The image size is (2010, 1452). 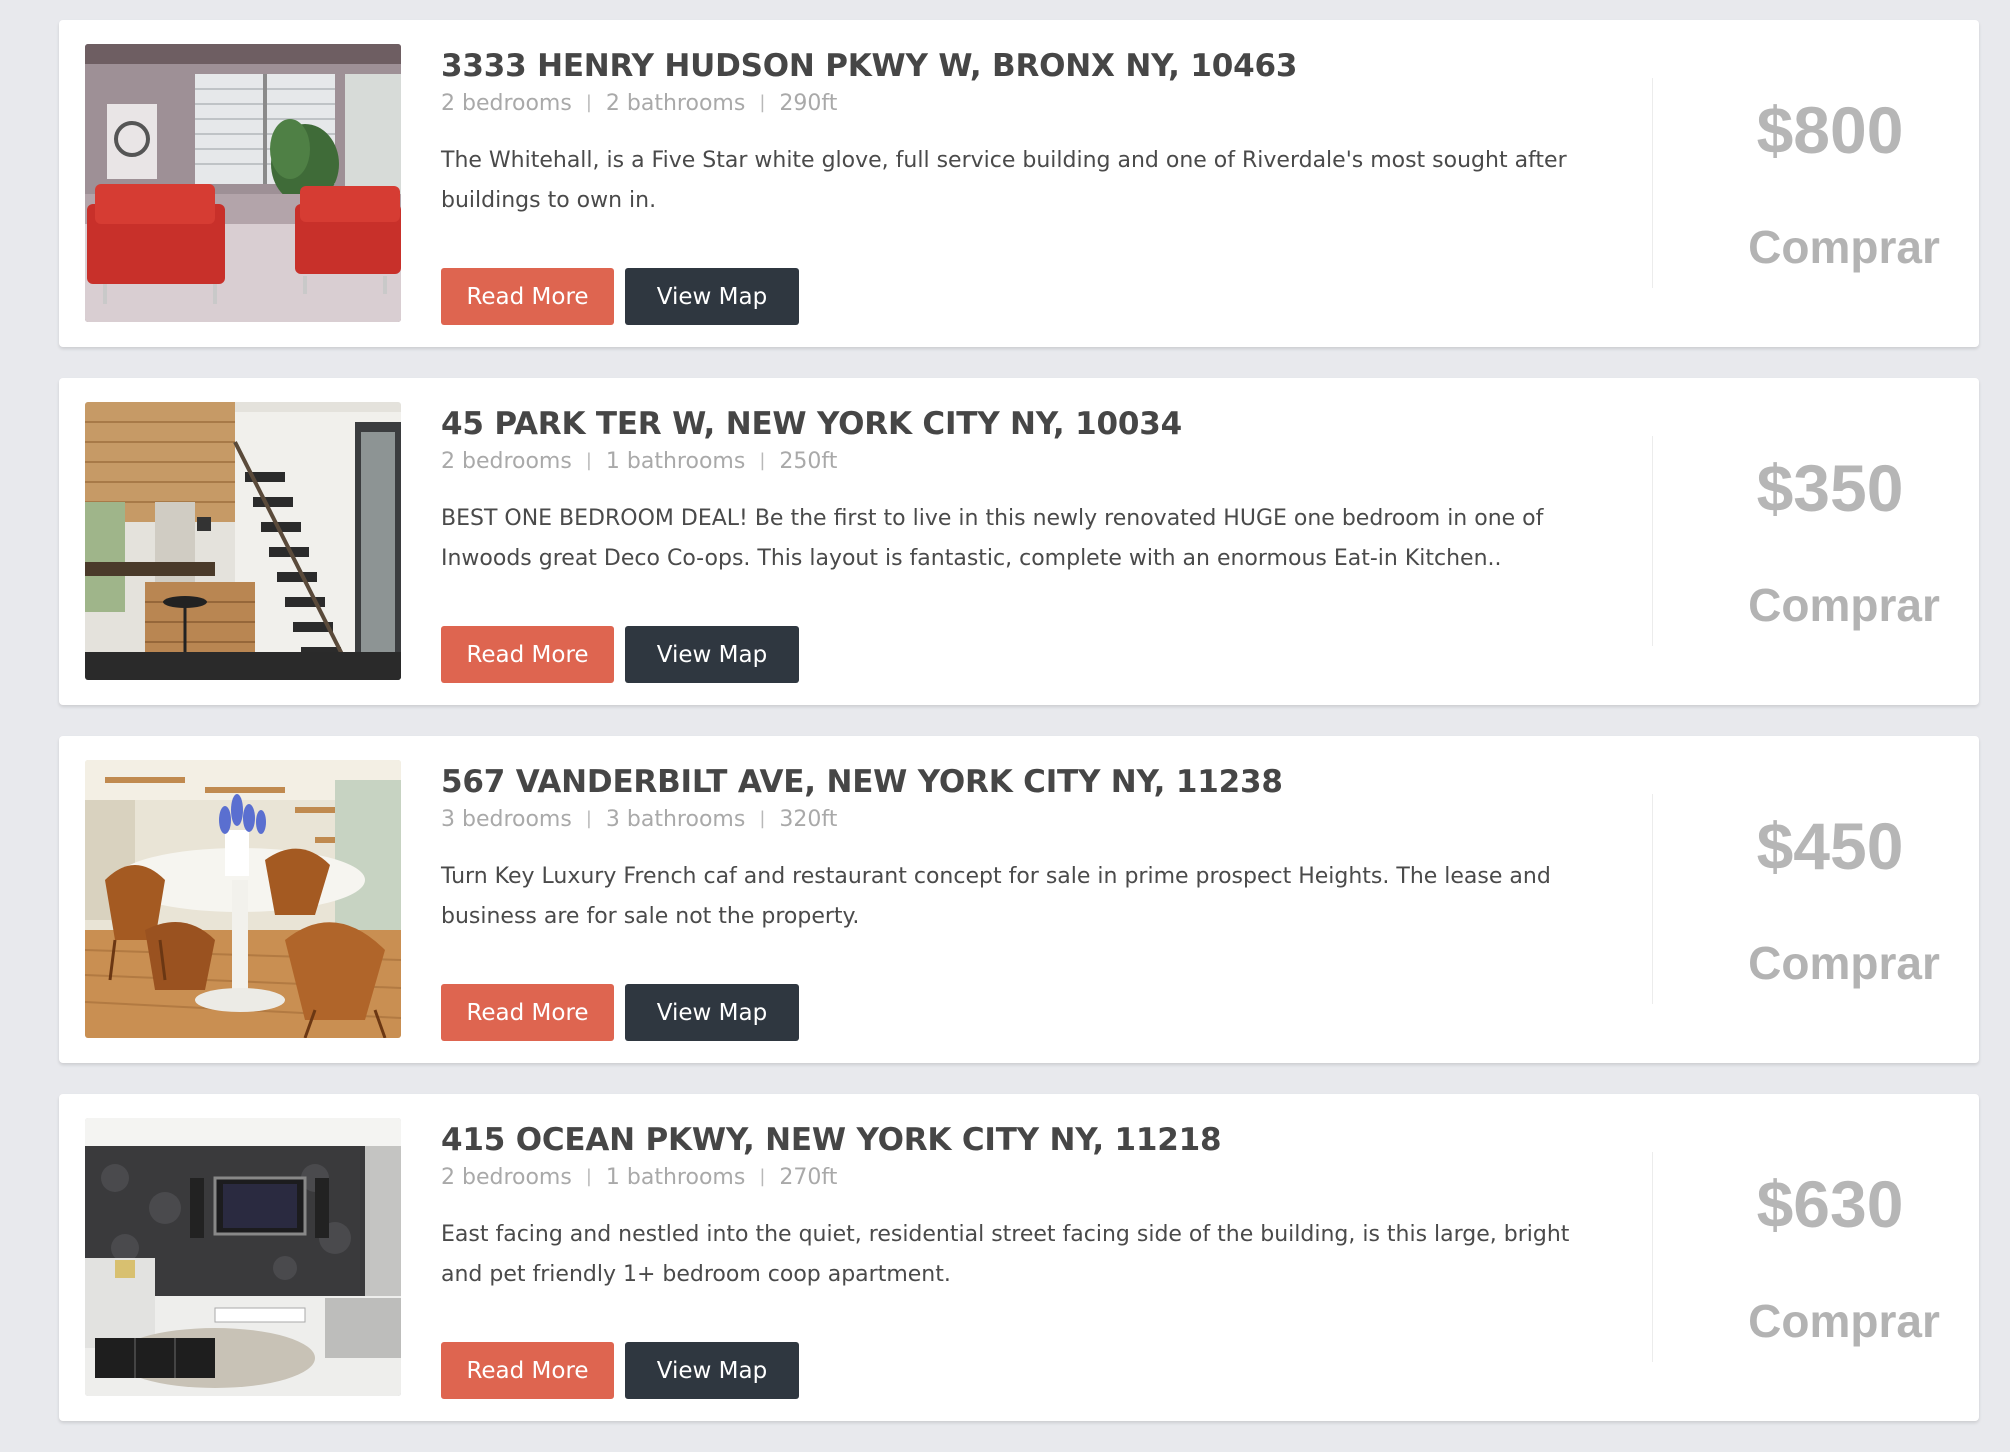 I want to click on tv-room-photo, so click(x=243, y=1257).